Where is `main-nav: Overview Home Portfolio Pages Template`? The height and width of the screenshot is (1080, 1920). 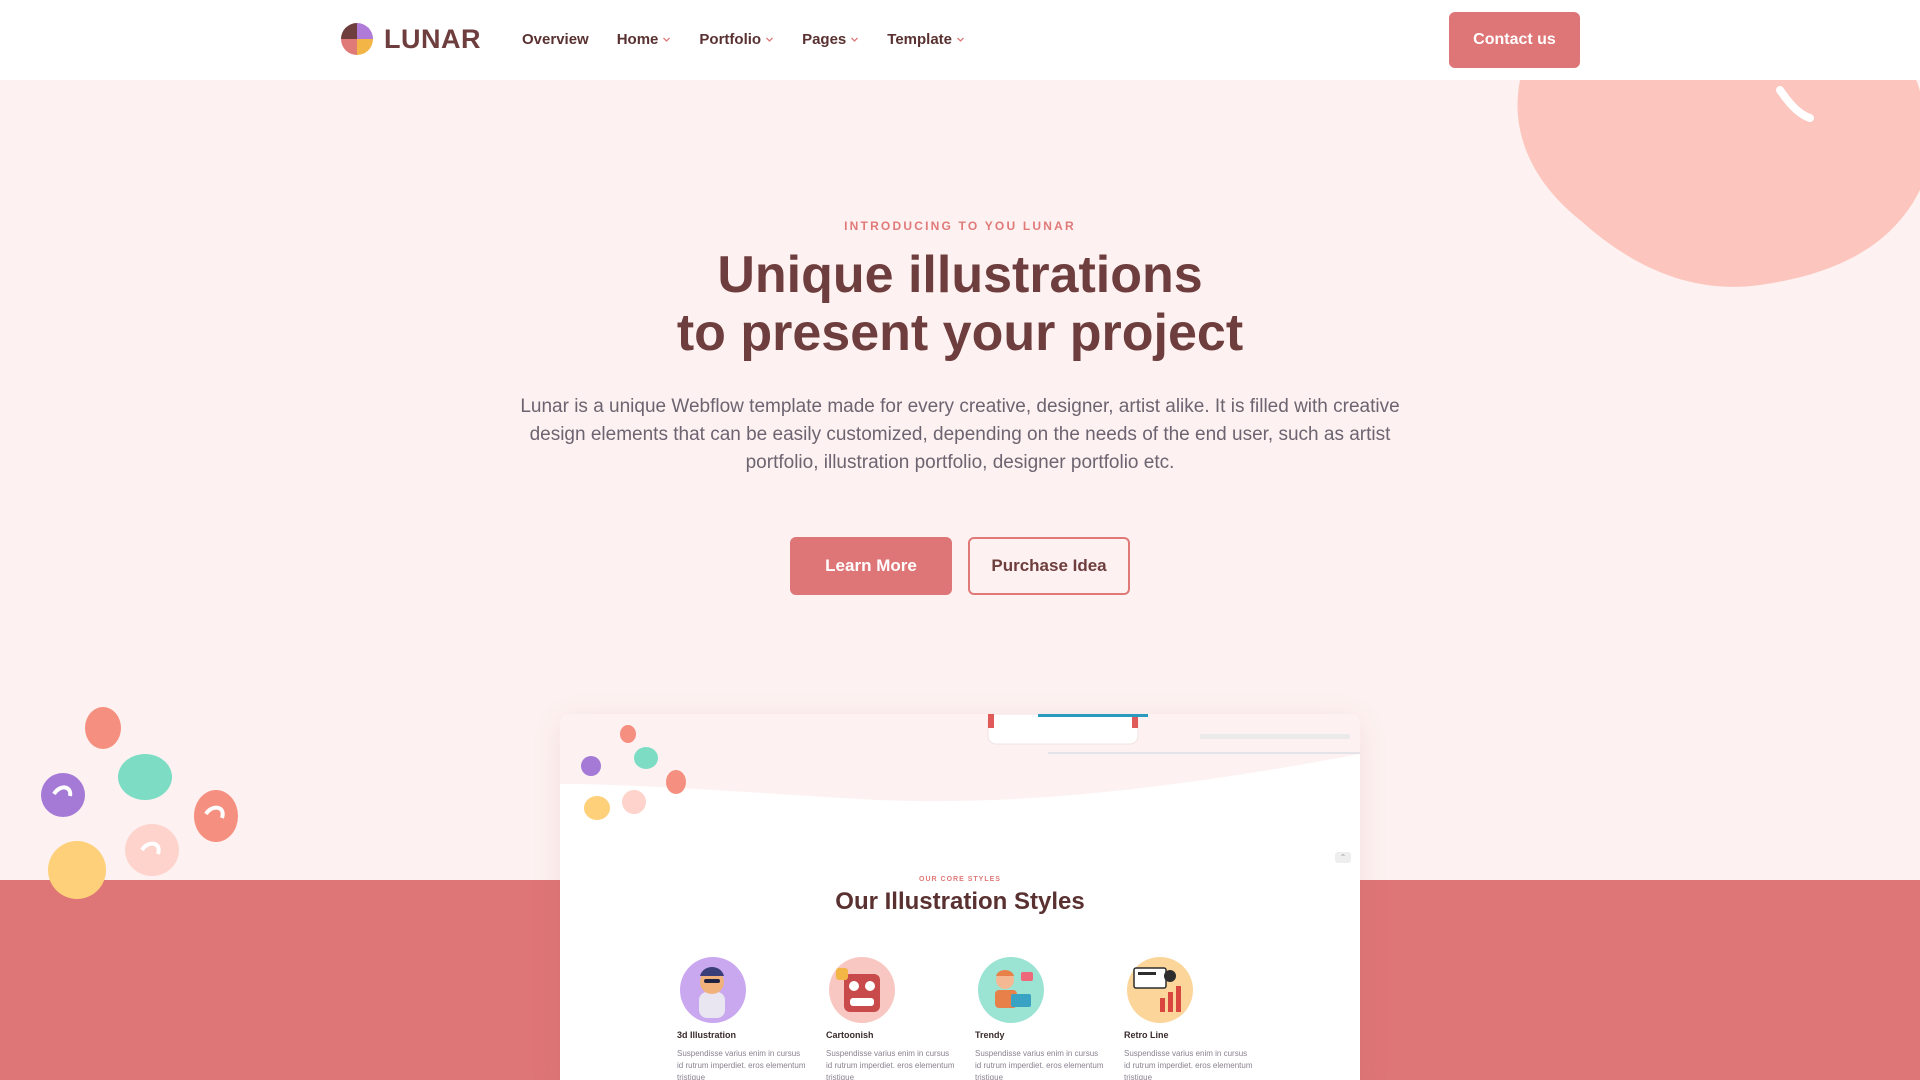 main-nav: Overview Home Portfolio Pages Template is located at coordinates (757, 39).